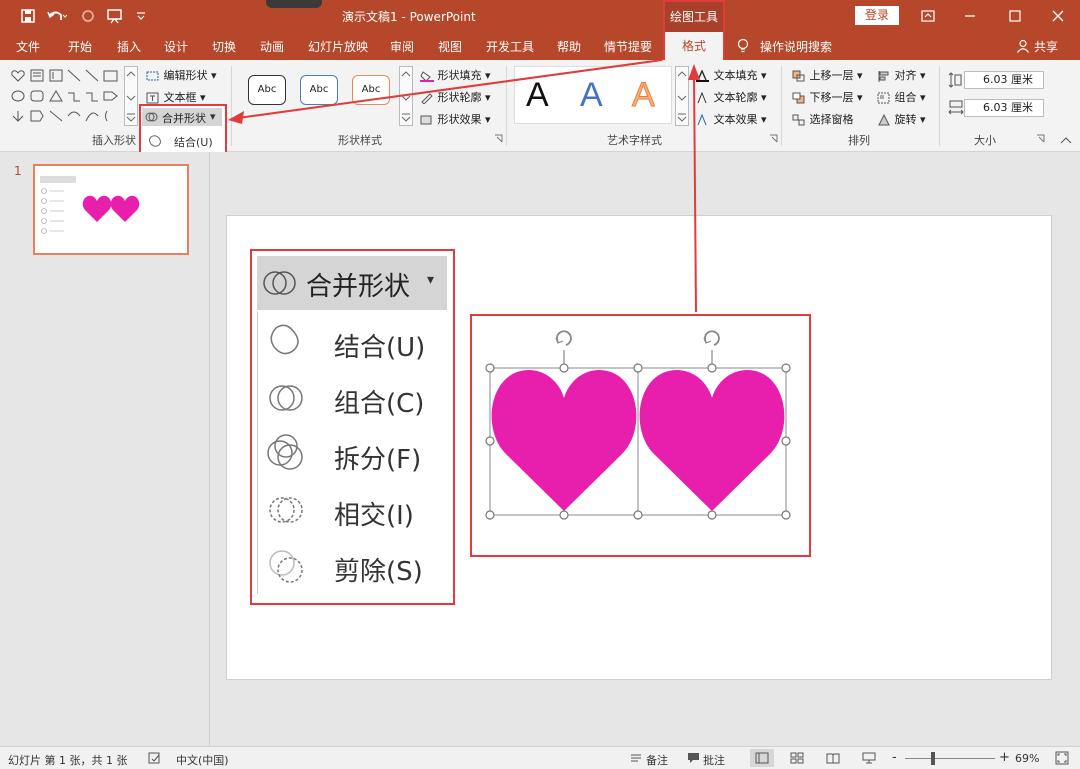  Describe the element at coordinates (129, 46) in the screenshot. I see `tab-insert: 插入` at that location.